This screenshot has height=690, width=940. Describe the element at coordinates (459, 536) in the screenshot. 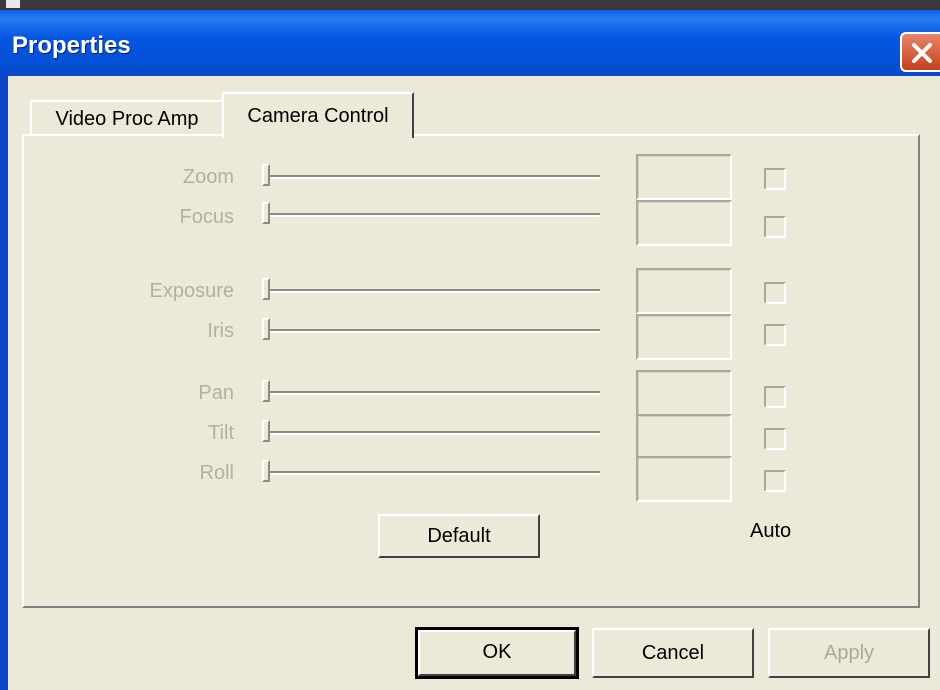

I see `default-button: Default` at that location.